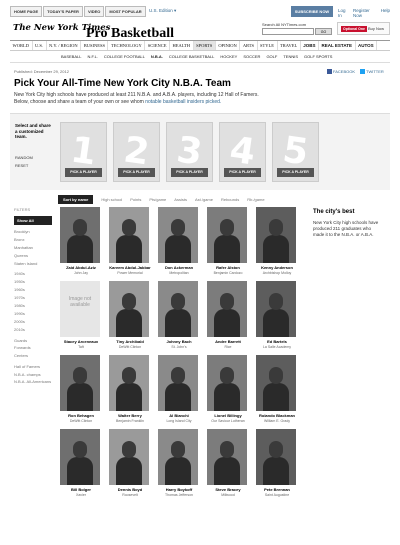 This screenshot has height=545, width=400. What do you see at coordinates (365, 13) in the screenshot?
I see `register-link: Register Now` at bounding box center [365, 13].